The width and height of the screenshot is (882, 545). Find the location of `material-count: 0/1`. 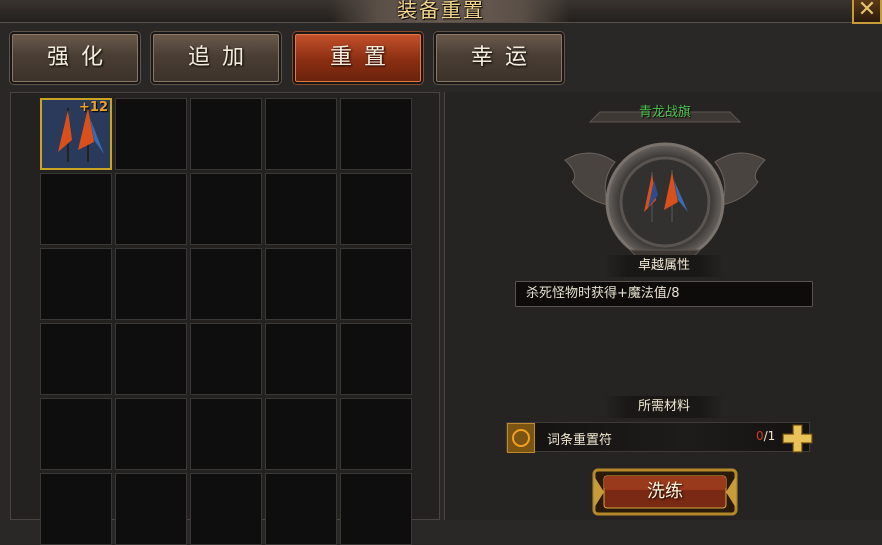

material-count: 0/1 is located at coordinates (766, 436).